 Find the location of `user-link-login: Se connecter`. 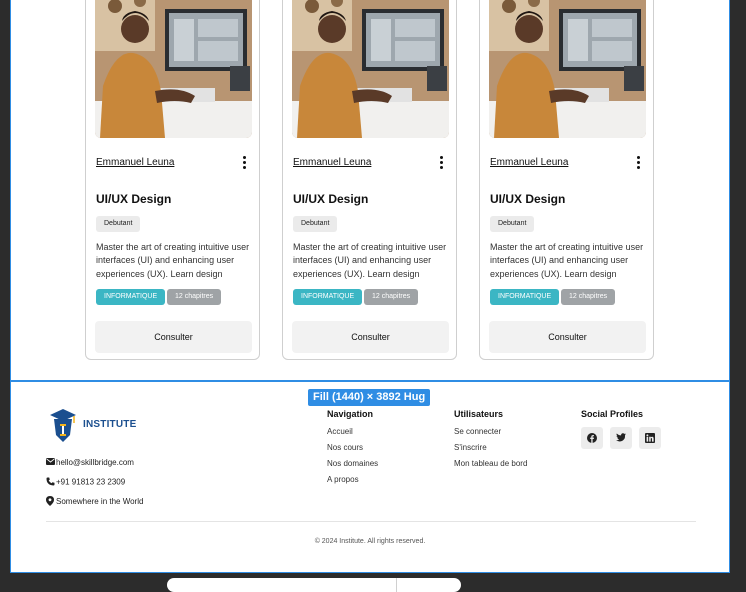

user-link-login: Se connecter is located at coordinates (477, 431).